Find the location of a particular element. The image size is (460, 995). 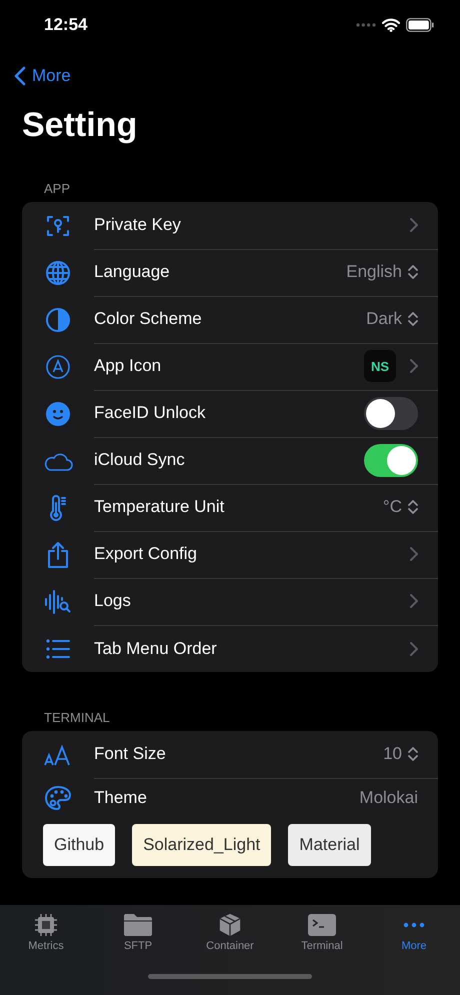

more-icon is located at coordinates (414, 925).